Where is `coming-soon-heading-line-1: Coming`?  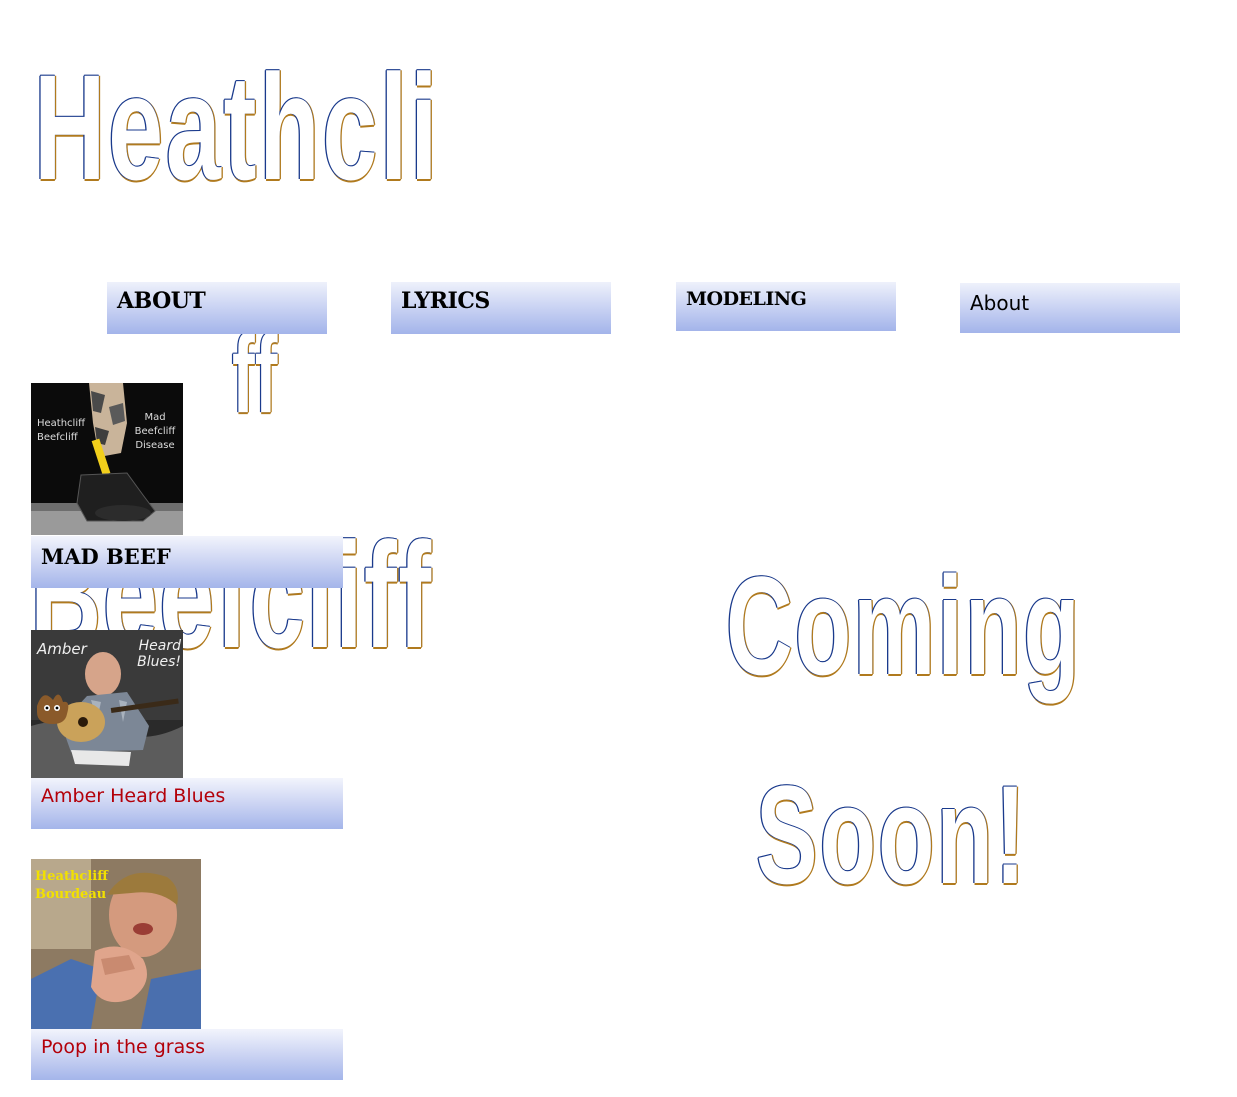
coming-soon-heading-line-1: Coming is located at coordinates (904, 625).